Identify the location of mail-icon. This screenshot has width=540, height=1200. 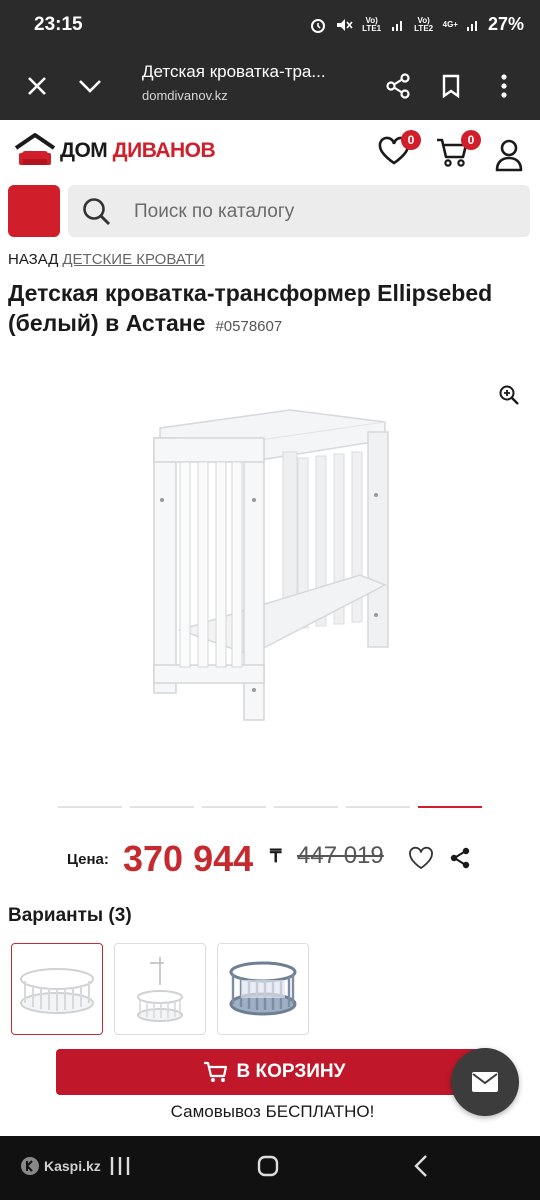
(485, 1082).